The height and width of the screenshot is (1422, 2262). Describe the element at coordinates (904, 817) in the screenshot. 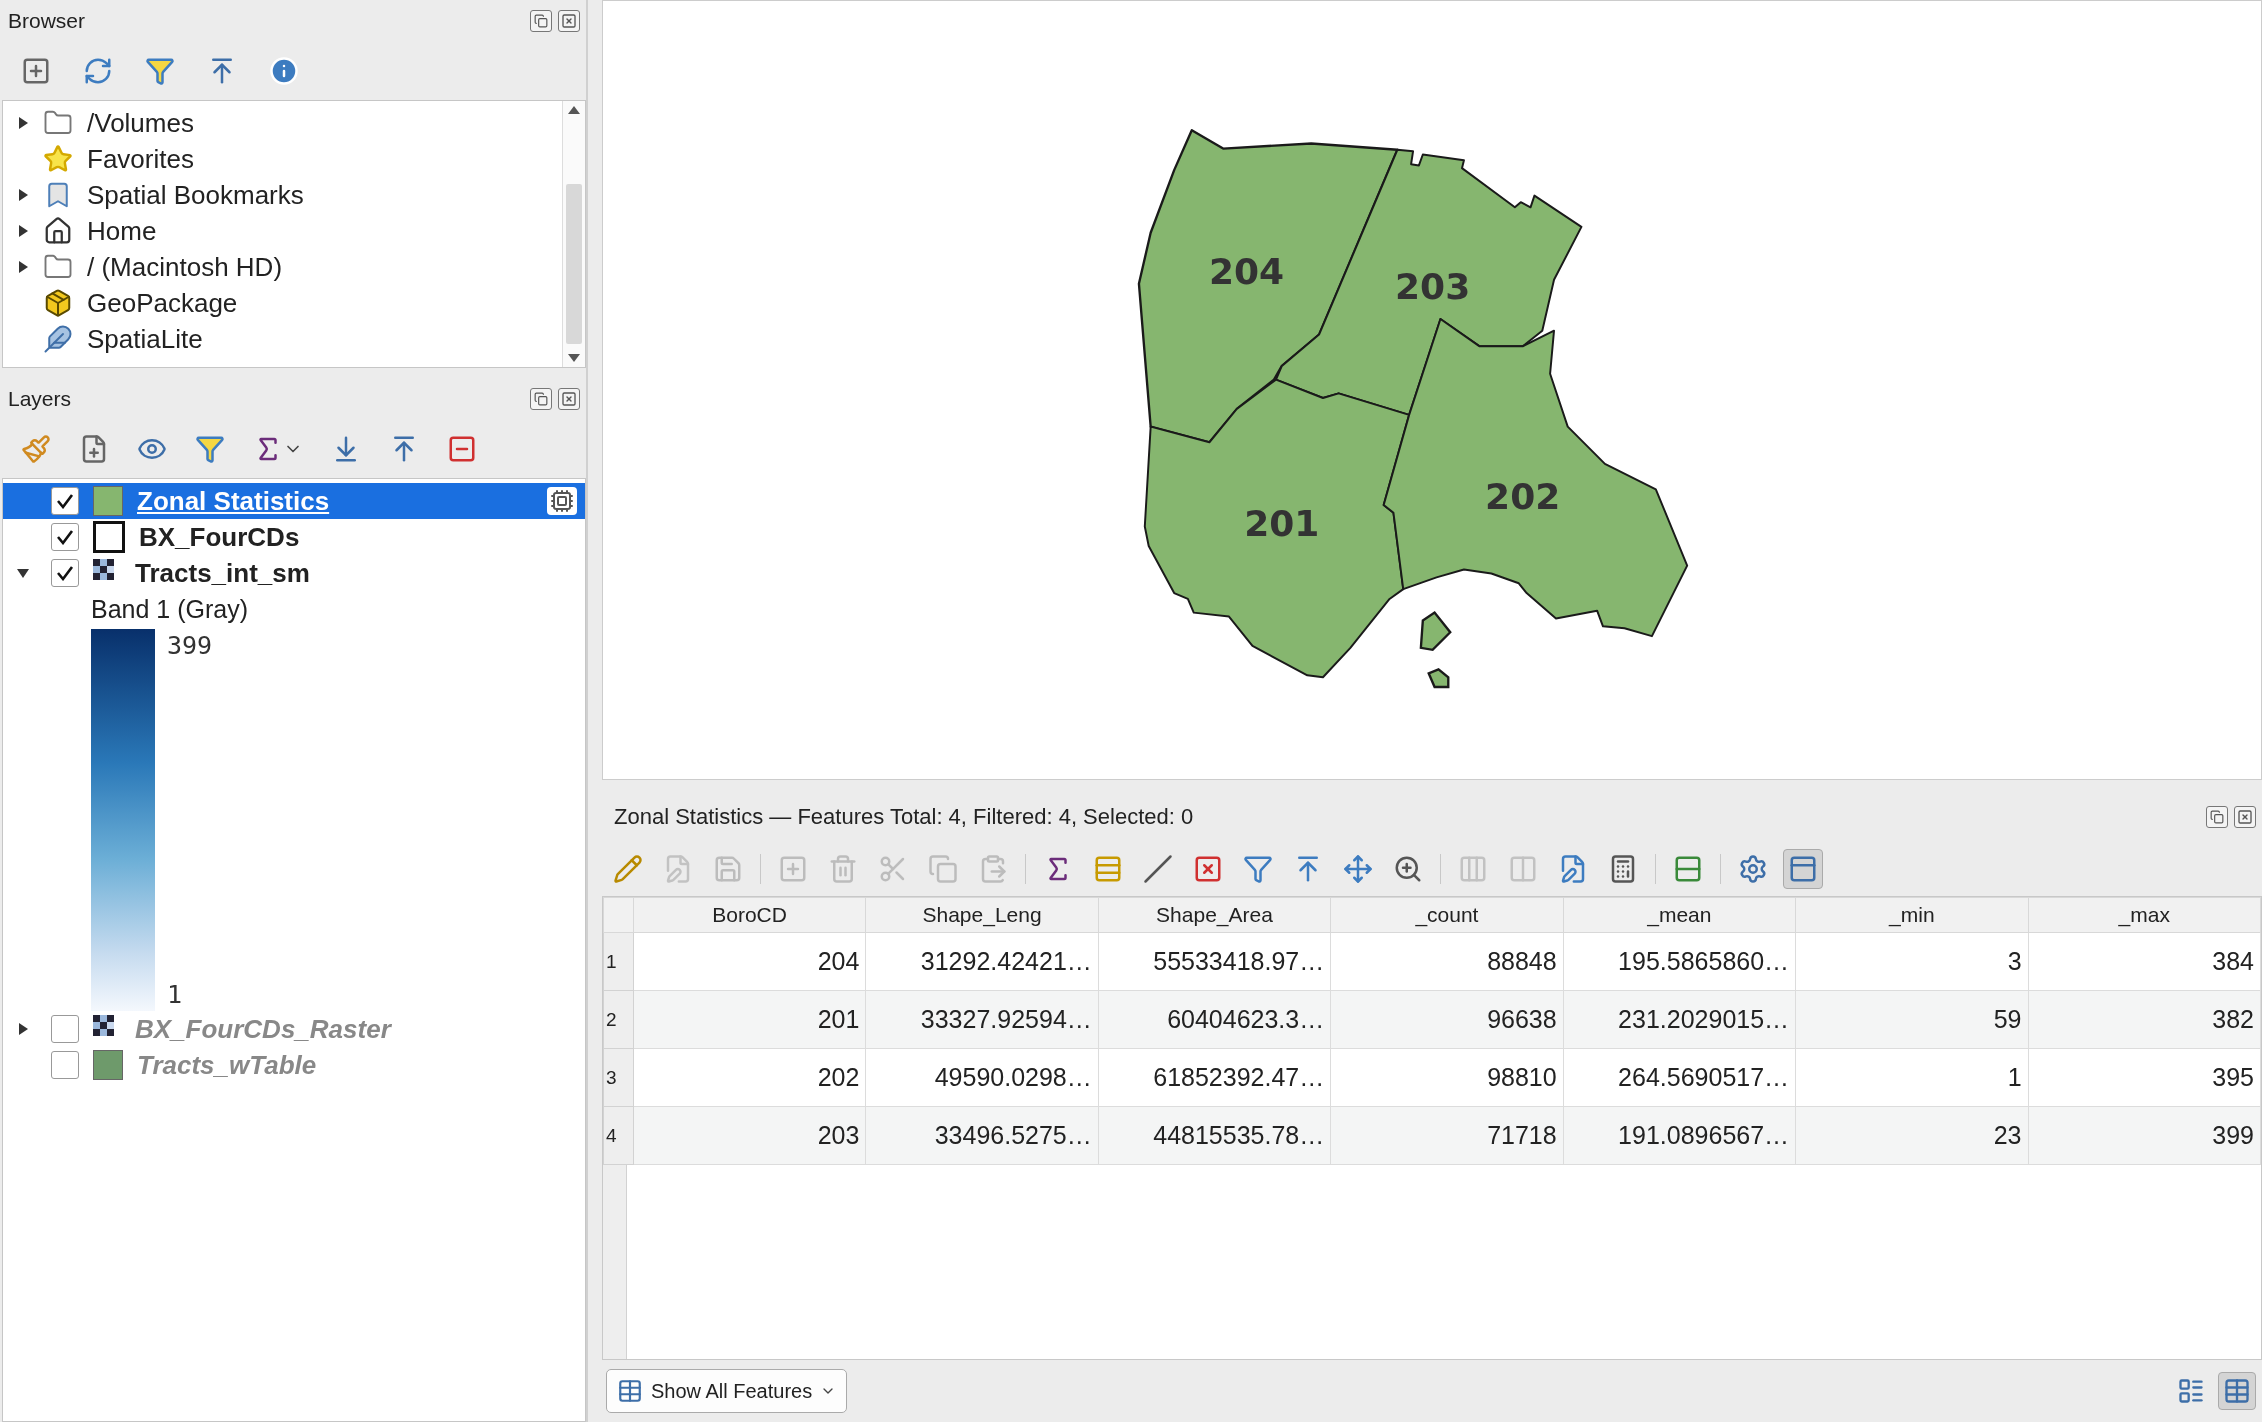

I see `table-title: Zonal Statistics — Features Total: 4, Filtered: 4, Selected: 0` at that location.